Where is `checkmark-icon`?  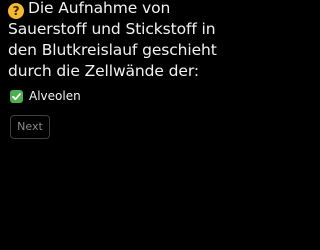
checkmark-icon is located at coordinates (16, 96).